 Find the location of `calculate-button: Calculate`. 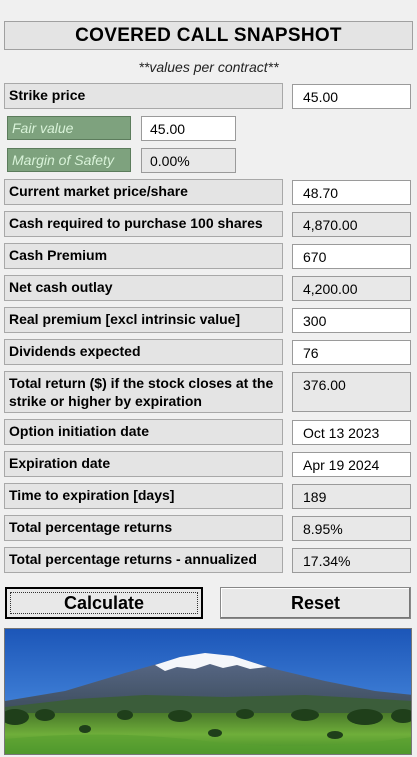

calculate-button: Calculate is located at coordinates (104, 603).